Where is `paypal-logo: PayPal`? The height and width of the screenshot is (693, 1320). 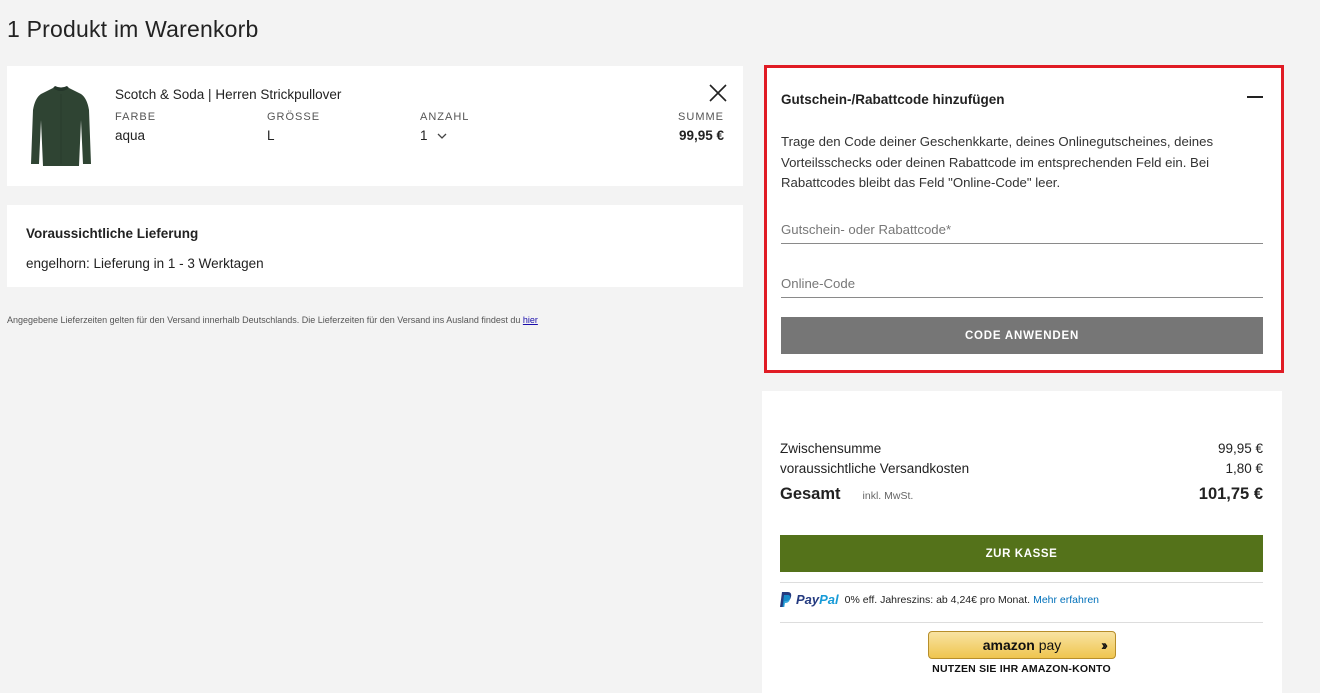 paypal-logo: PayPal is located at coordinates (817, 599).